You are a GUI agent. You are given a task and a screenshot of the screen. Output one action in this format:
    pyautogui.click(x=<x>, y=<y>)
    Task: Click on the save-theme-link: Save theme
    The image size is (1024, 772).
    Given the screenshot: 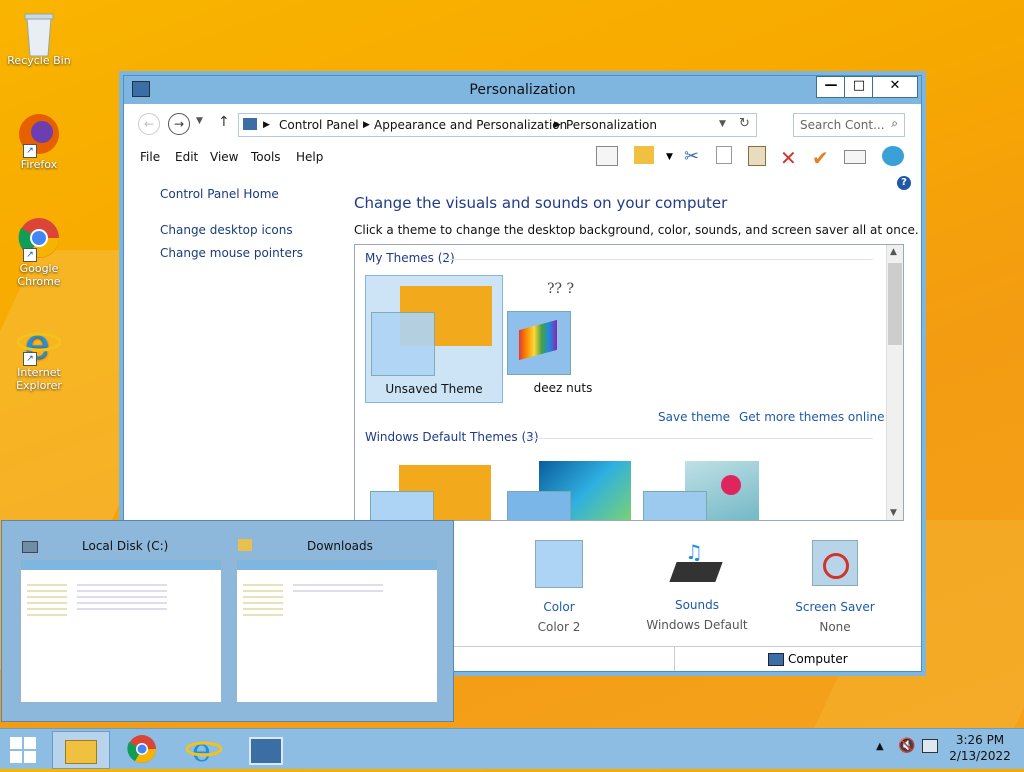 What is the action you would take?
    pyautogui.click(x=694, y=417)
    